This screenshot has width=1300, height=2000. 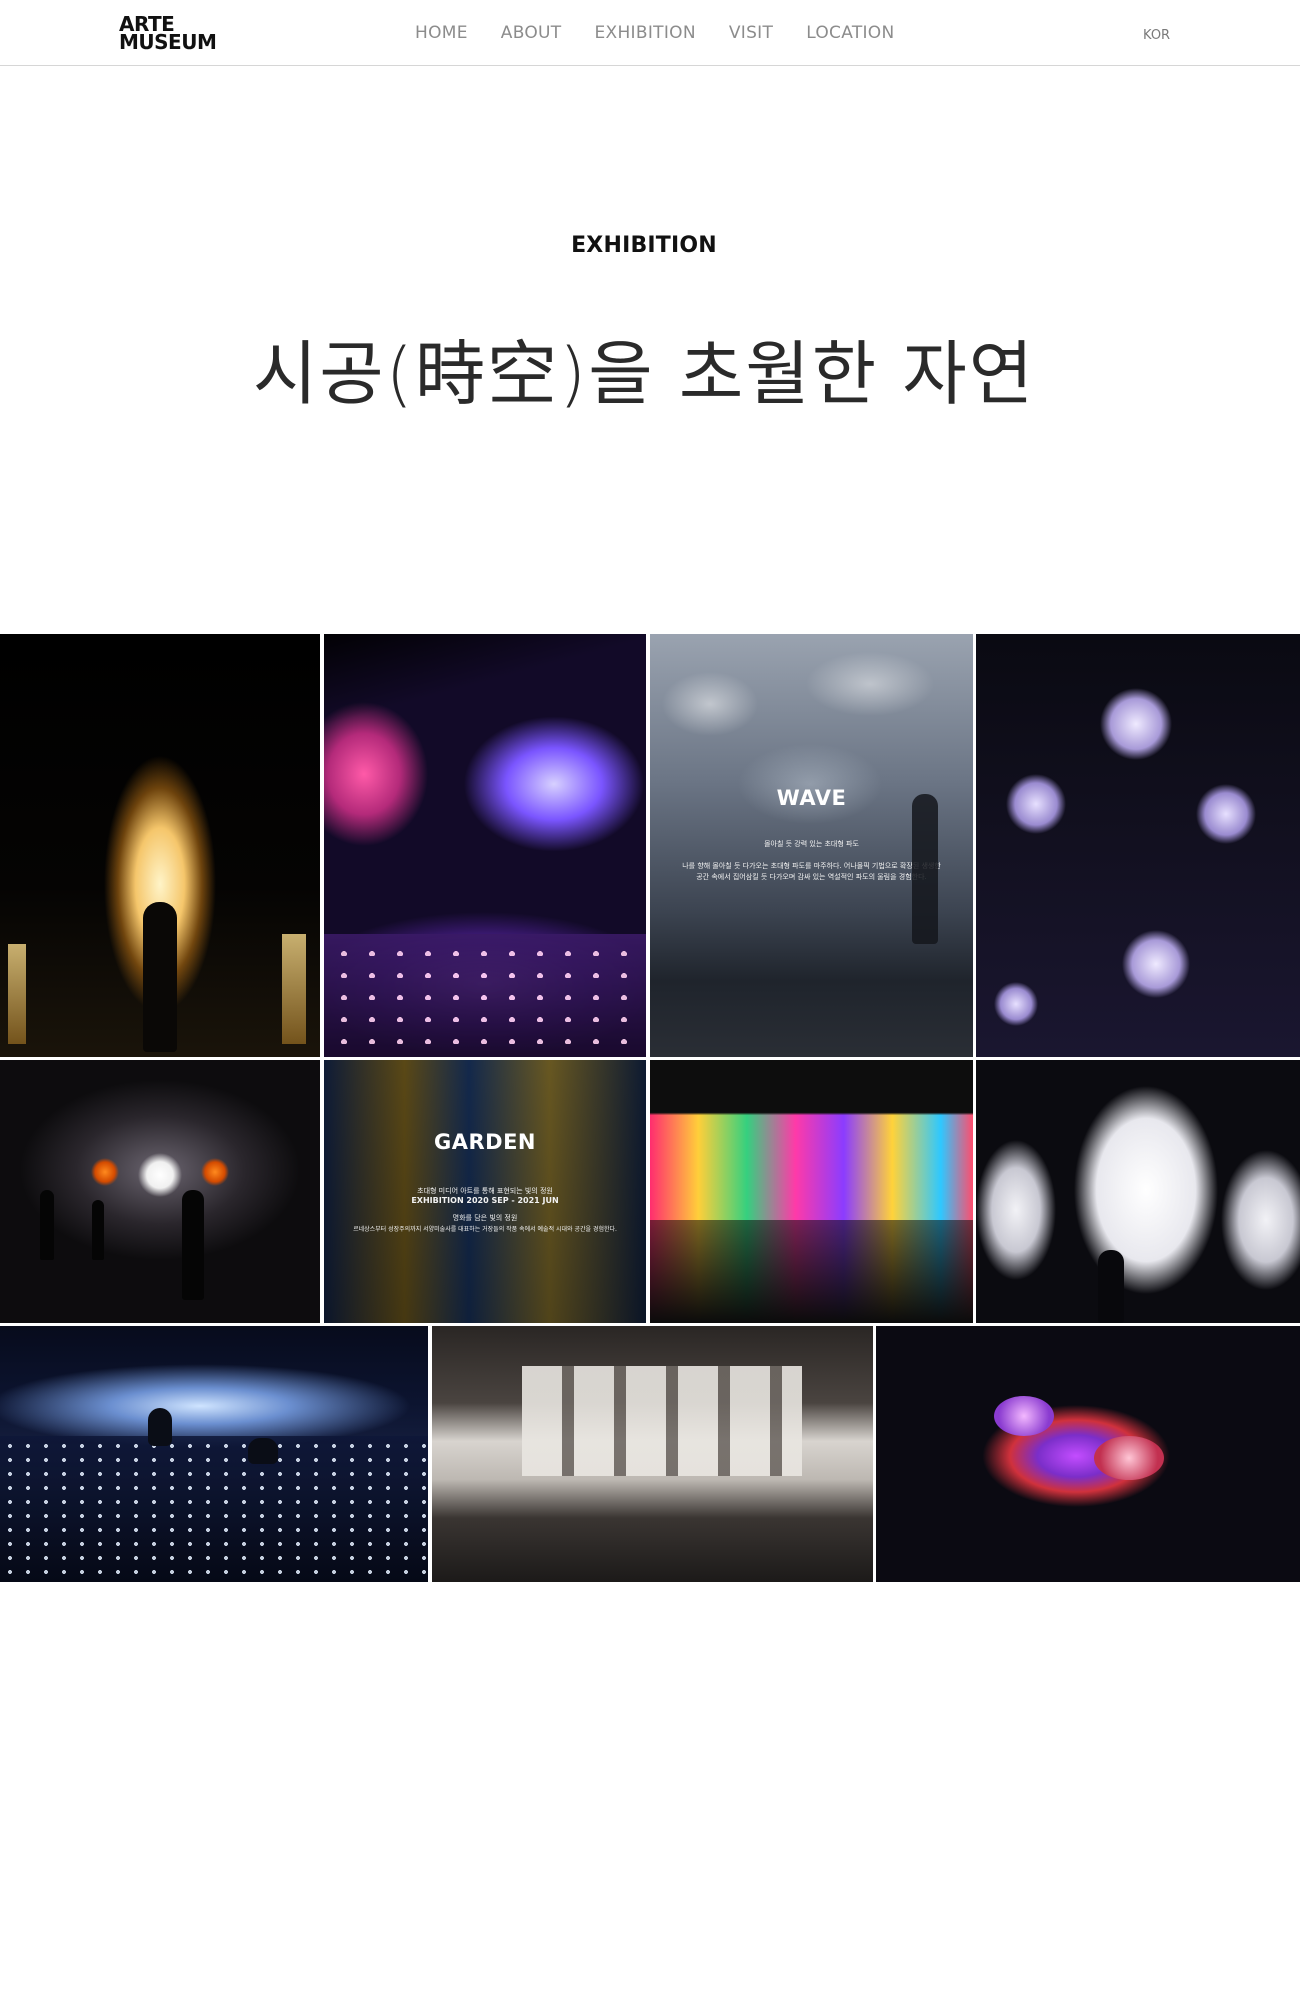 I want to click on floor-reflection, so click(x=811, y=1271).